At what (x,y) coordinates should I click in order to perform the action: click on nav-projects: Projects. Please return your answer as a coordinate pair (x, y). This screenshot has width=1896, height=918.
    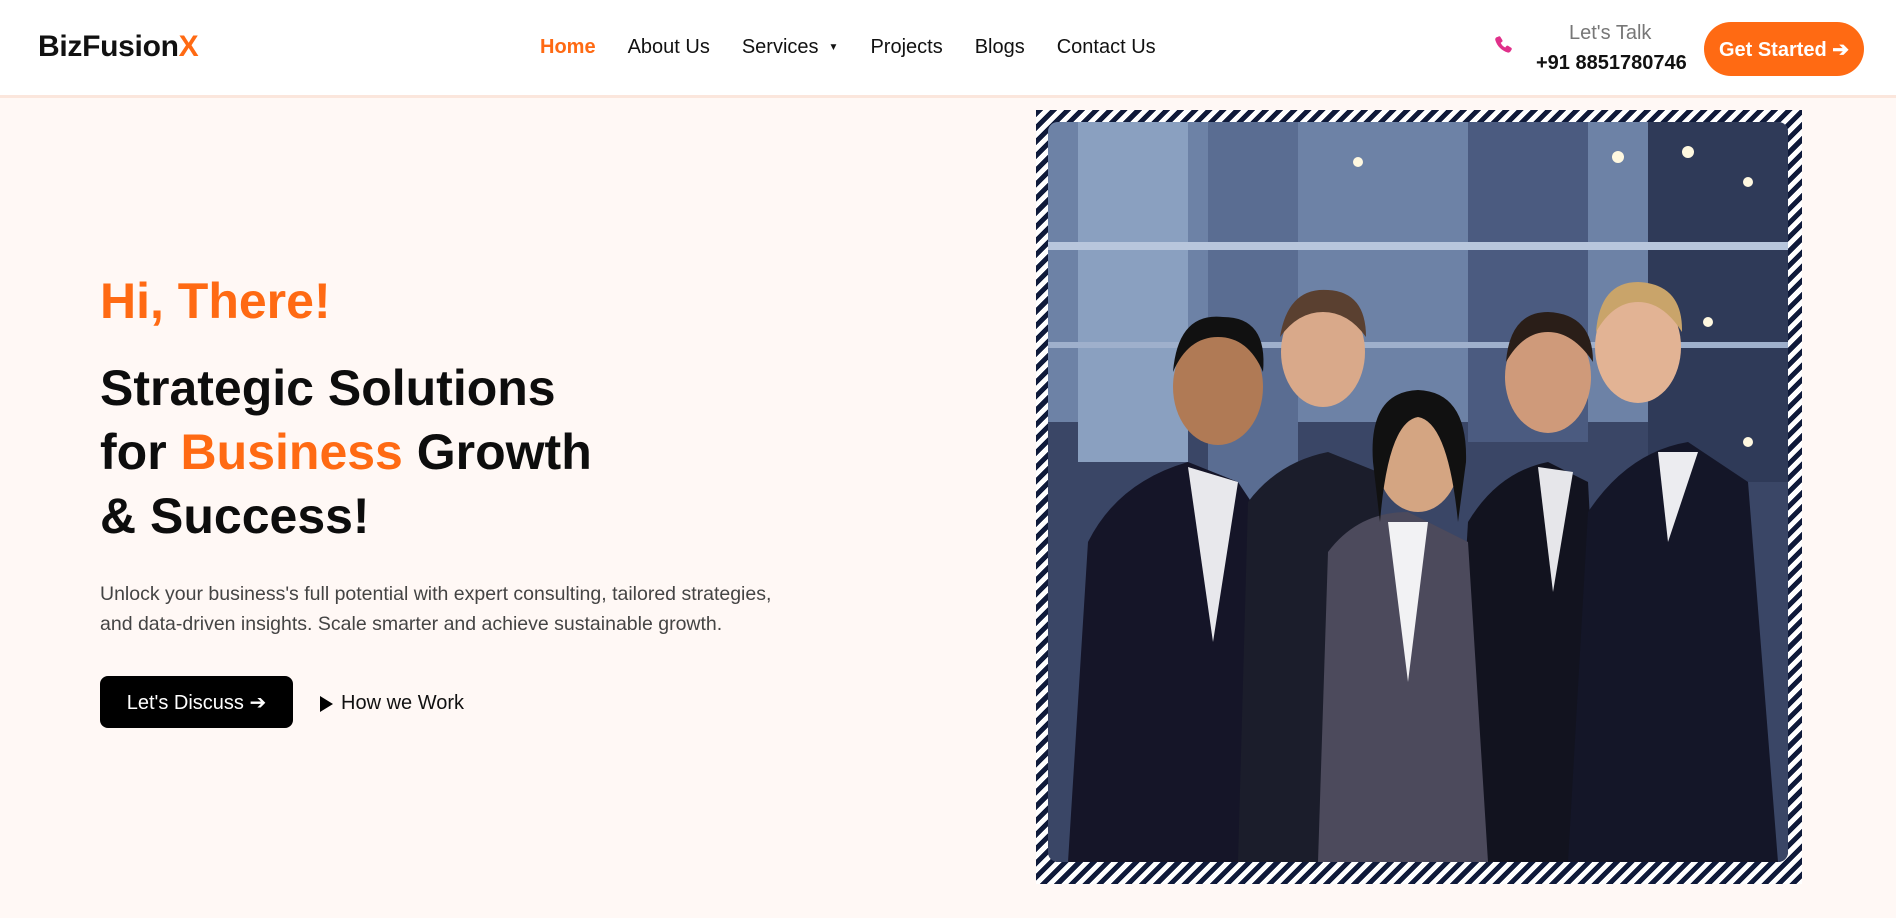
    Looking at the image, I should click on (906, 47).